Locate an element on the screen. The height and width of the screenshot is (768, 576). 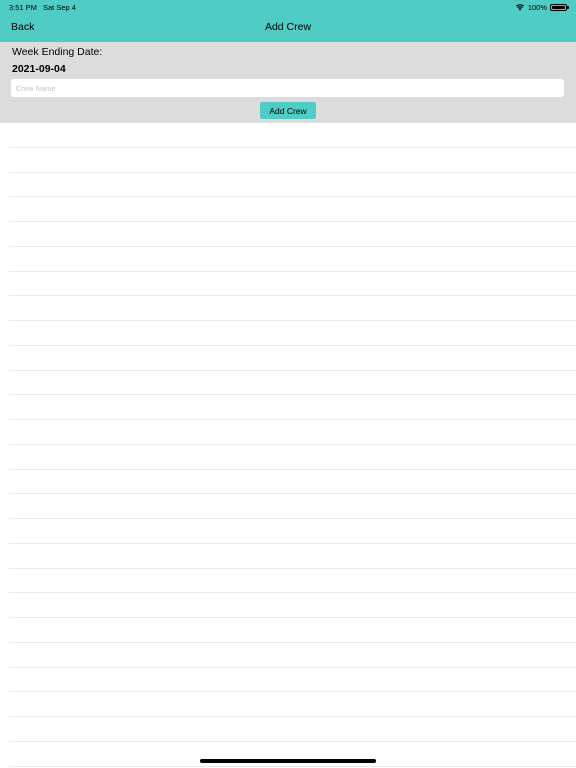
crew-name-input is located at coordinates (287, 88).